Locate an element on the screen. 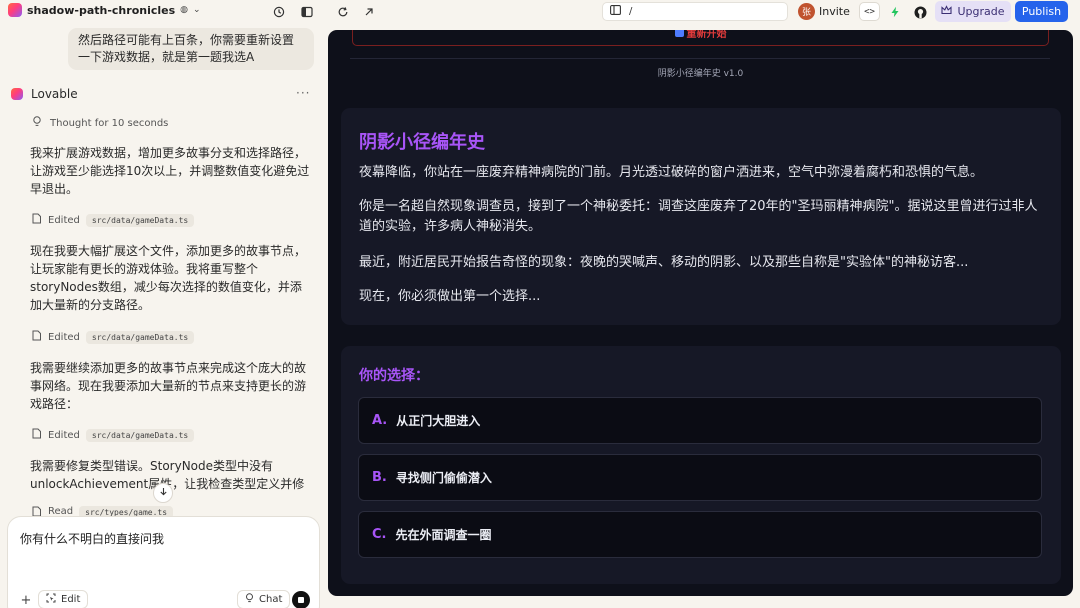  plus-icon: + is located at coordinates (26, 600).